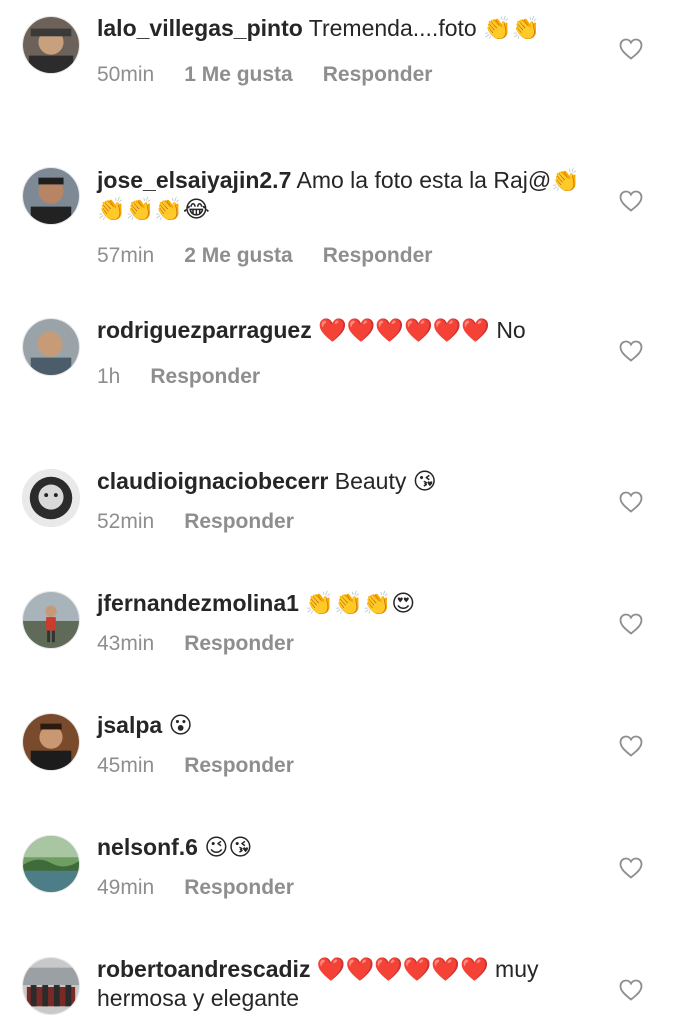  I want to click on comment-time: 49min, so click(126, 887).